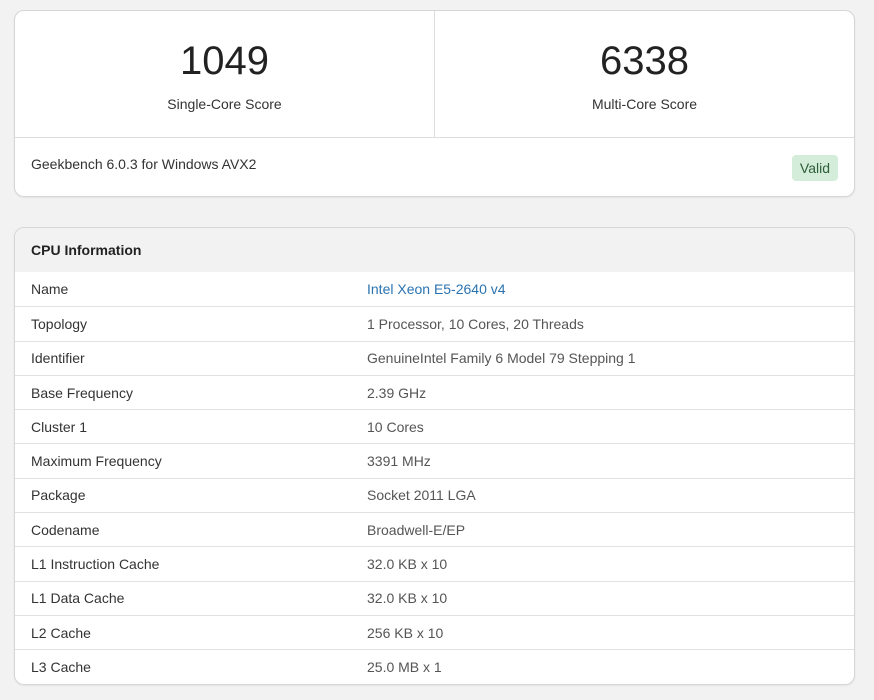 This screenshot has height=700, width=874. What do you see at coordinates (59, 323) in the screenshot?
I see `row-label: Topology` at bounding box center [59, 323].